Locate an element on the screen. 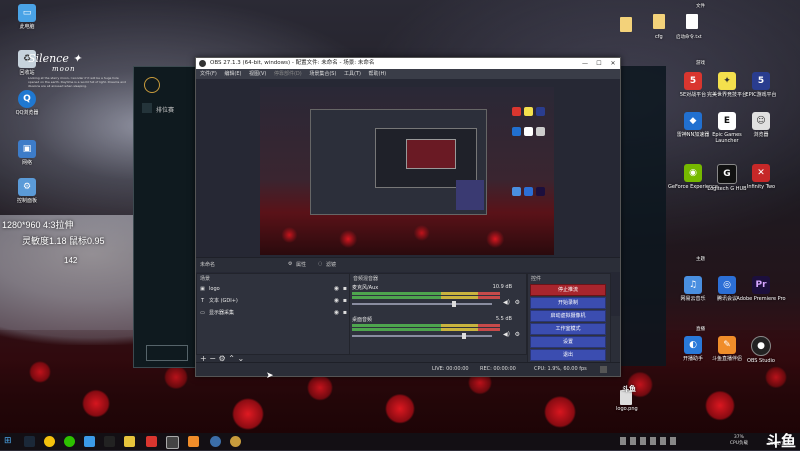 This screenshot has height=451, width=800. wallpaper-silence-title: Silence ✦ moon is located at coordinates (55, 62).